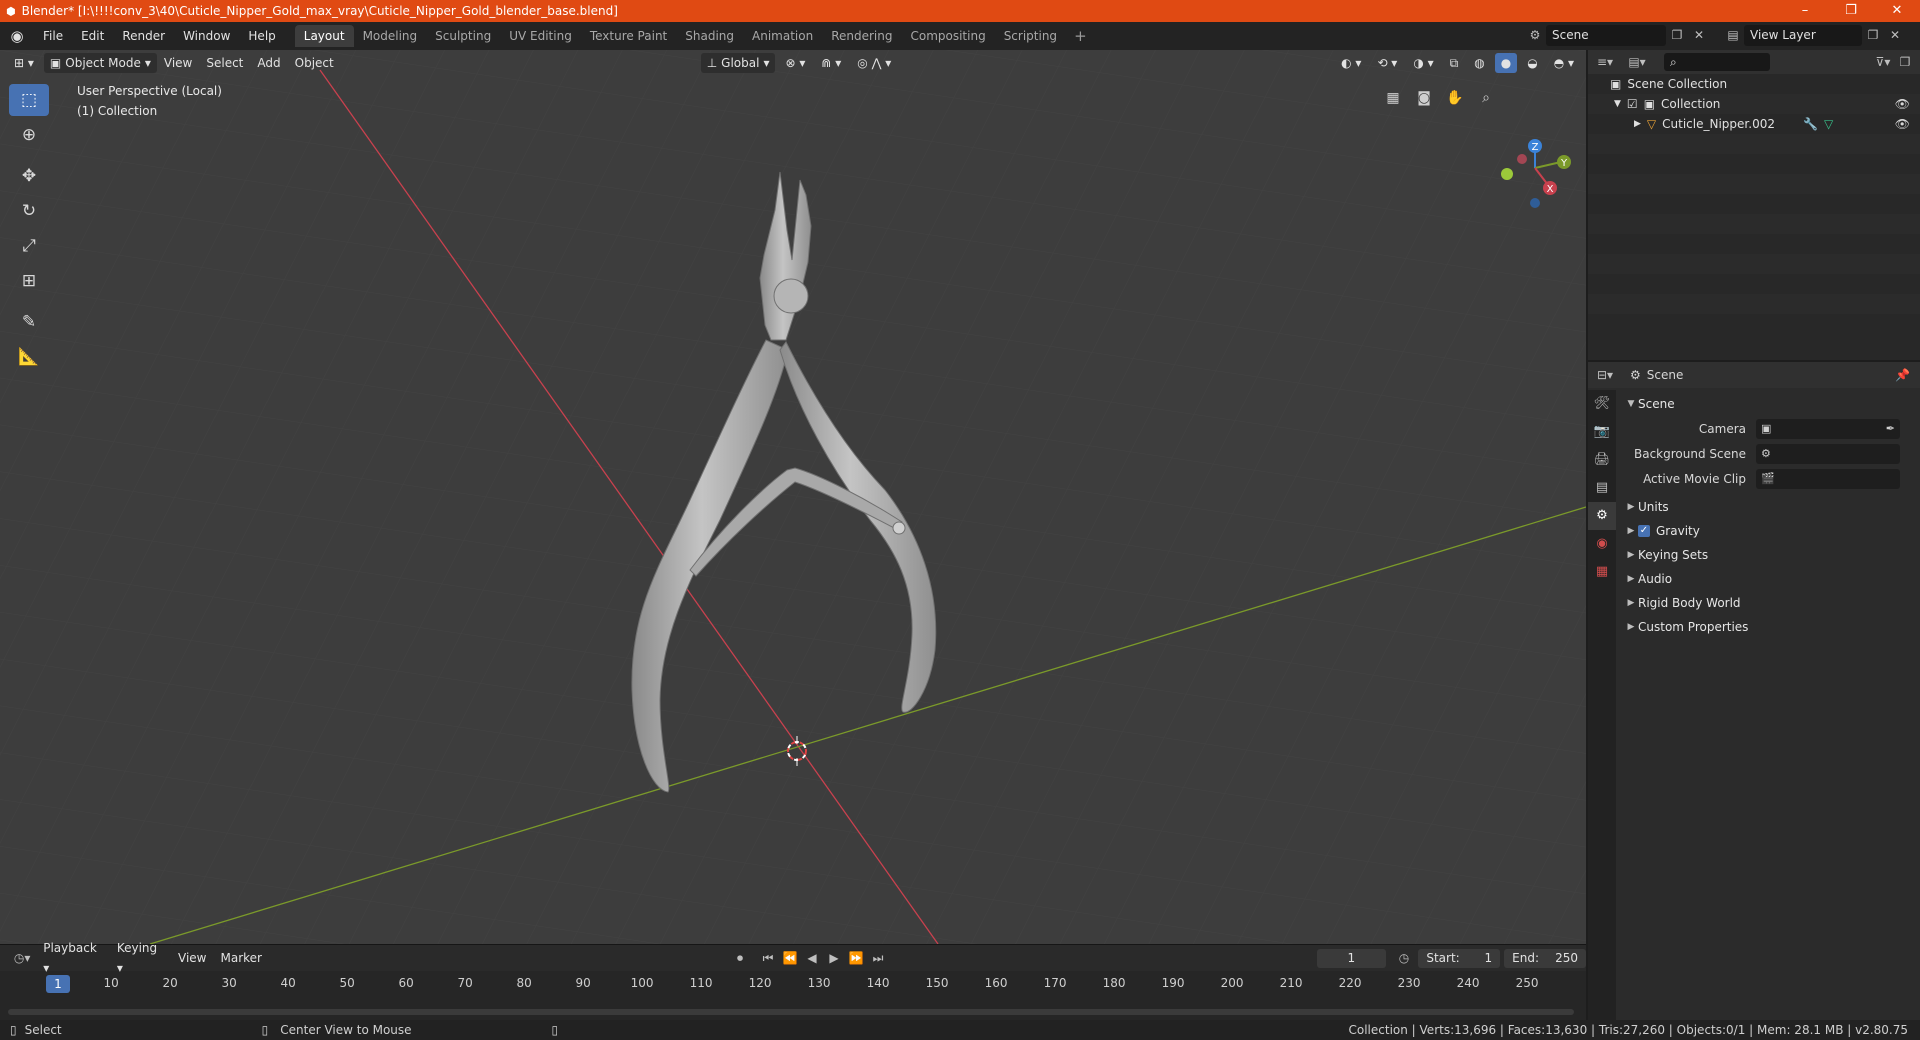  I want to click on view-layer-icon: ▤, so click(1733, 35).